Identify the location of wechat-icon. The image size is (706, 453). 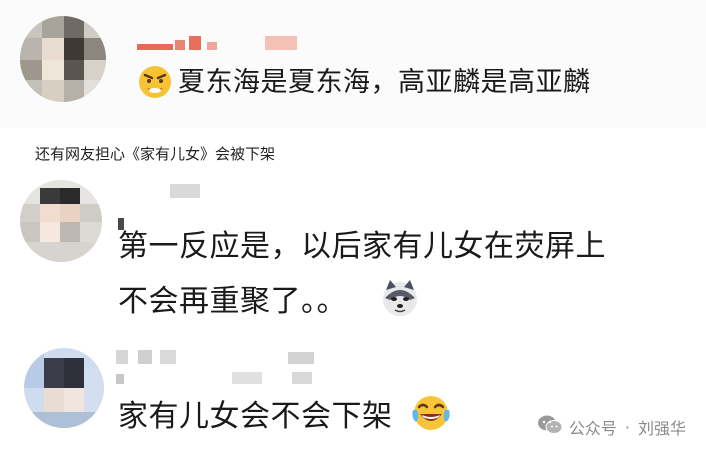
(550, 427).